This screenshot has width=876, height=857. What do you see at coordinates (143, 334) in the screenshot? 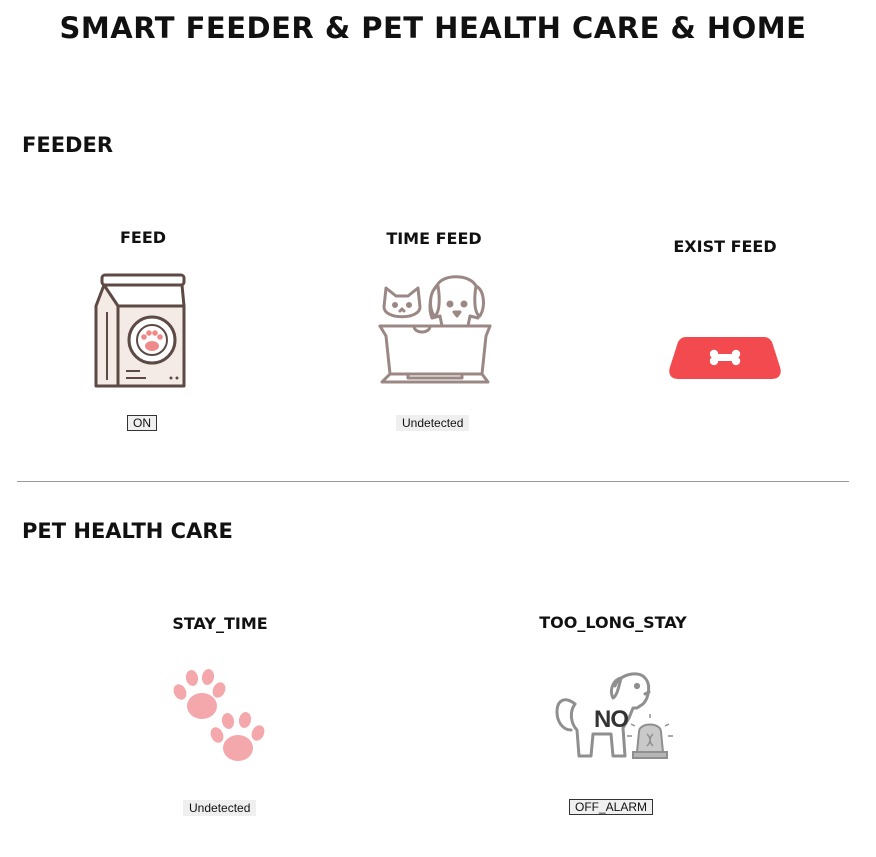
I see `pet-food-bag-icon` at bounding box center [143, 334].